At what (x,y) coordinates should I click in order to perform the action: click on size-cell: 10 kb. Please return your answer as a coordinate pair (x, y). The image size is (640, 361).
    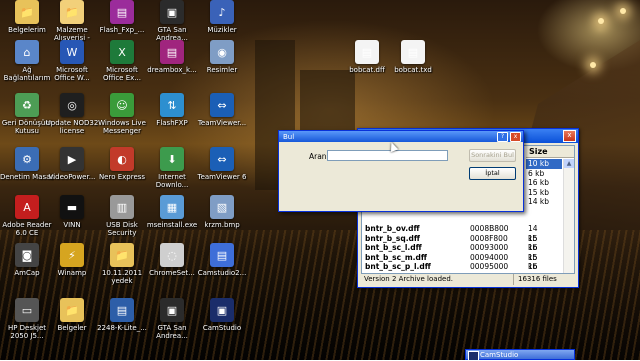
    Looking at the image, I should click on (544, 164).